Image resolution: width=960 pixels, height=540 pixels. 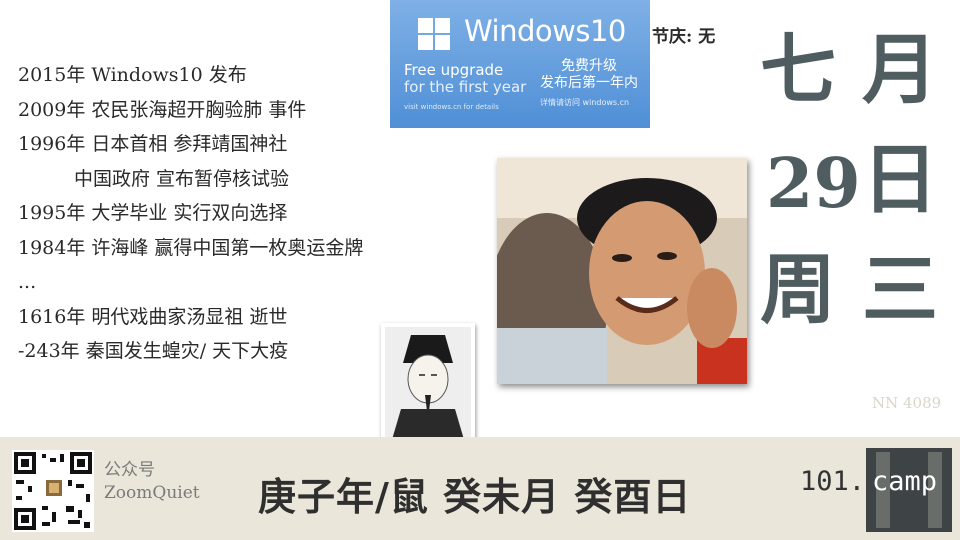 What do you see at coordinates (684, 37) in the screenshot?
I see `festival-label: 节庆: 无` at bounding box center [684, 37].